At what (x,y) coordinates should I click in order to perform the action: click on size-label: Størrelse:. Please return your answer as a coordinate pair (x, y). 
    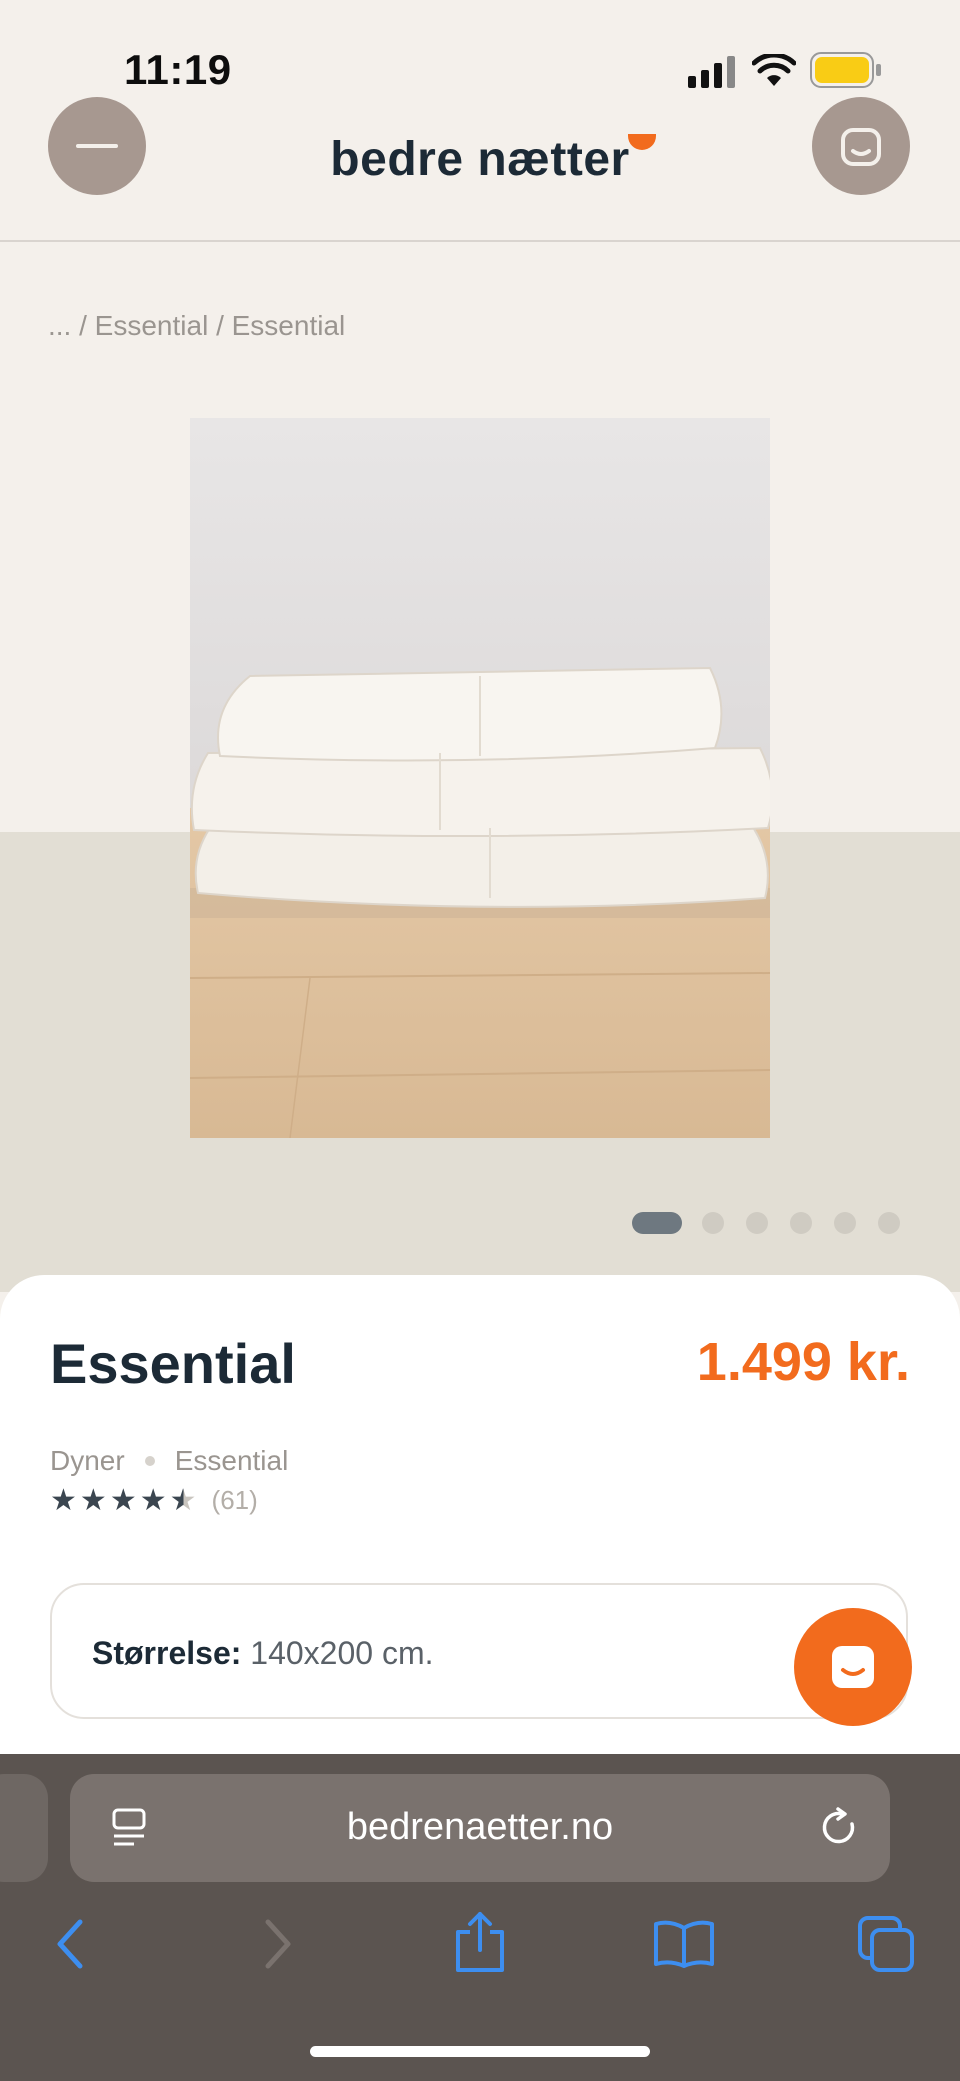
    Looking at the image, I should click on (167, 1653).